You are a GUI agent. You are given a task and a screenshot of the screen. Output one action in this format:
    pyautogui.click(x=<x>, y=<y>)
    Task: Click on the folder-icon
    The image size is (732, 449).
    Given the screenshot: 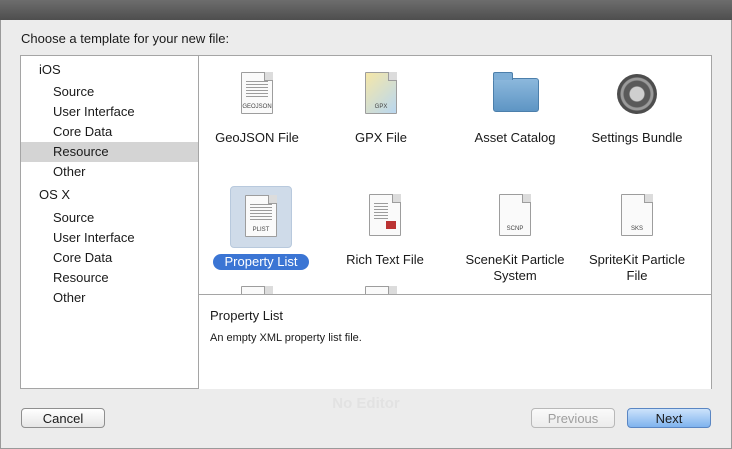 What is the action you would take?
    pyautogui.click(x=515, y=94)
    